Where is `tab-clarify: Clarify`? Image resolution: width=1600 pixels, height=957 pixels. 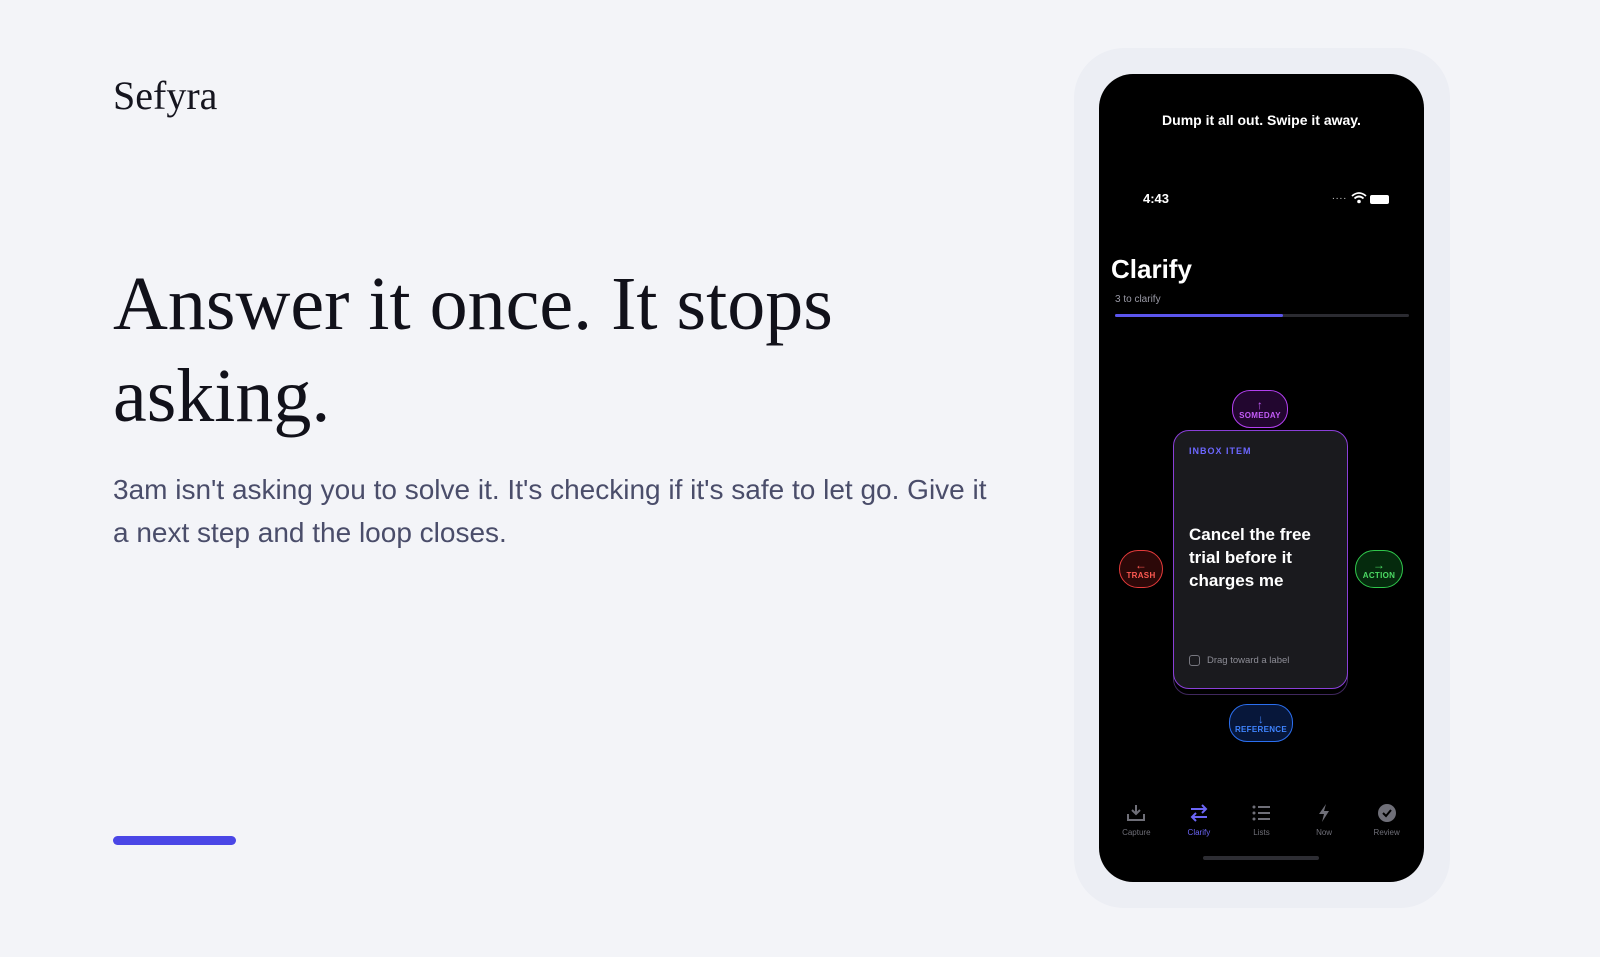 tab-clarify: Clarify is located at coordinates (1199, 827).